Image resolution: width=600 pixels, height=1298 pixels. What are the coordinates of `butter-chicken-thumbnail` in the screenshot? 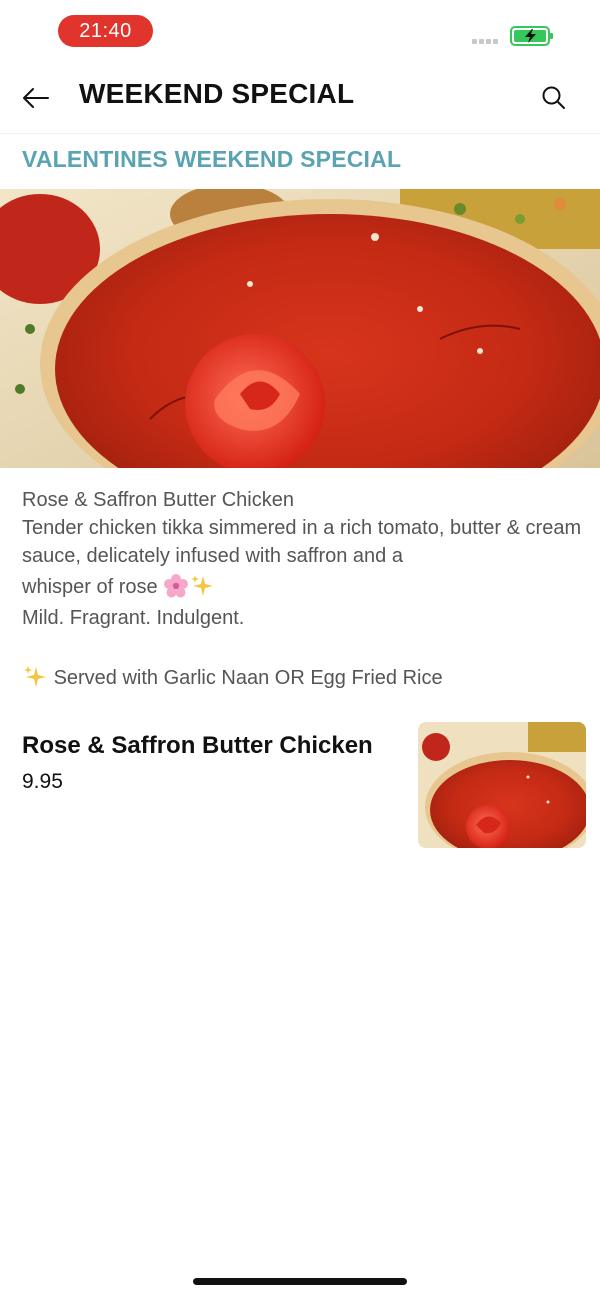 It's located at (502, 785).